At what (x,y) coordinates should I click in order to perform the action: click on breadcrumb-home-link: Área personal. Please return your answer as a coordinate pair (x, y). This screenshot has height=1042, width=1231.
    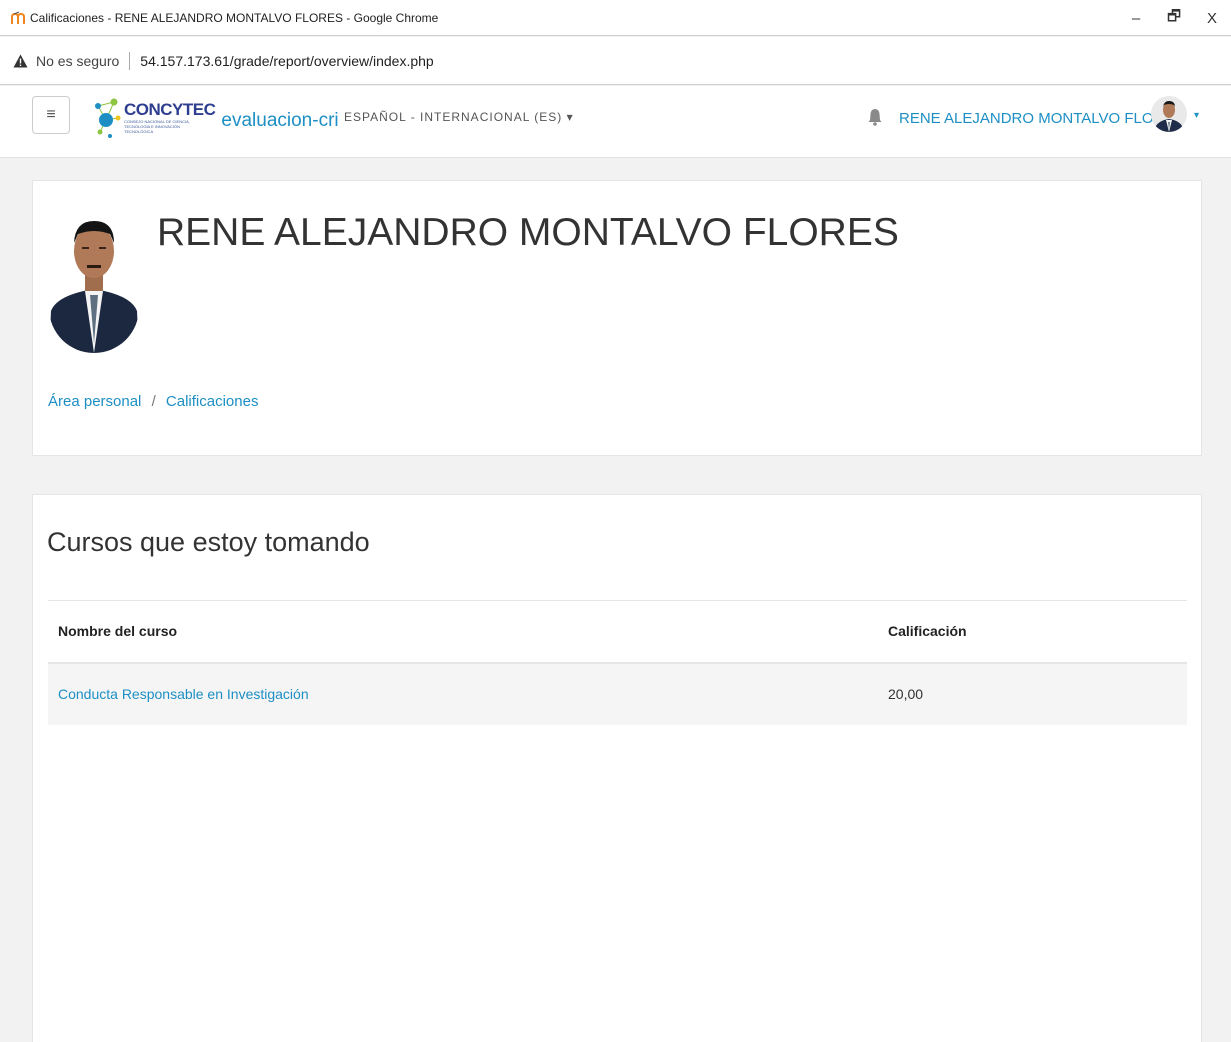
    Looking at the image, I should click on (94, 401).